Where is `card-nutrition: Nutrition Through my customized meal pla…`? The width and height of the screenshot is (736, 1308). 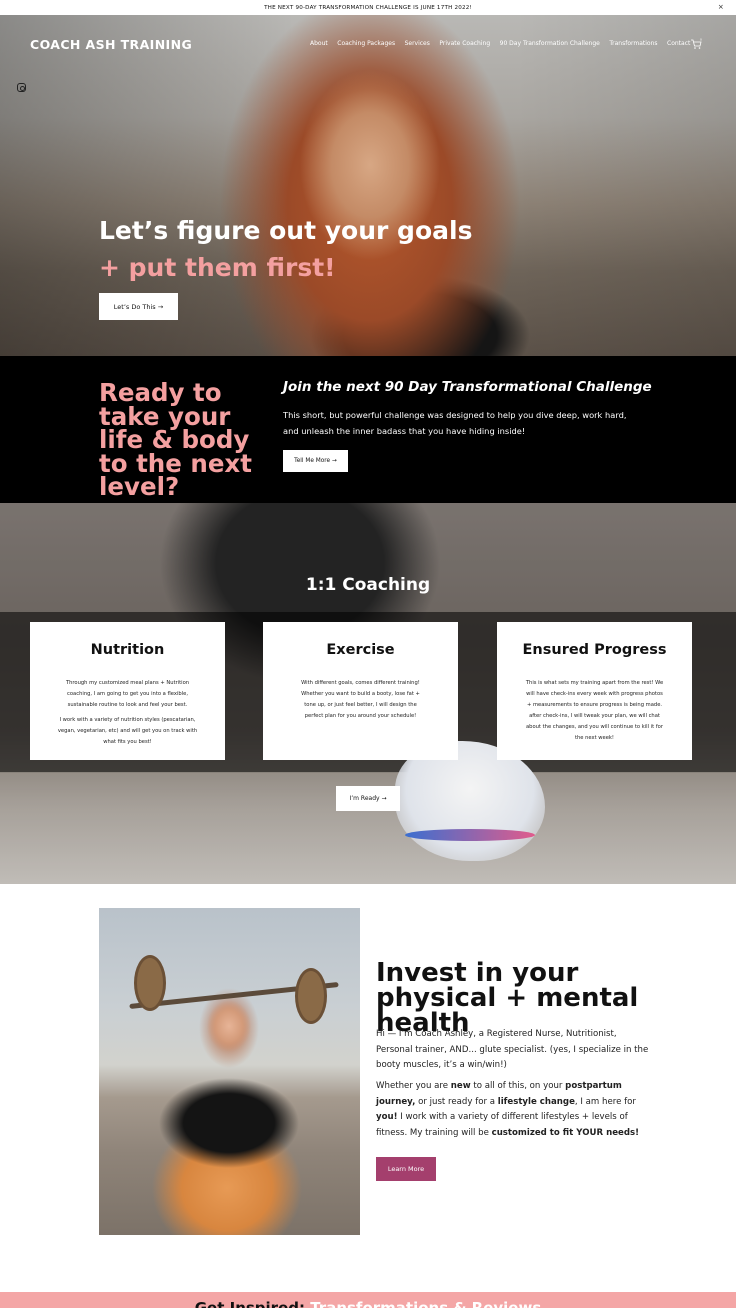 card-nutrition: Nutrition Through my customized meal pla… is located at coordinates (127, 691).